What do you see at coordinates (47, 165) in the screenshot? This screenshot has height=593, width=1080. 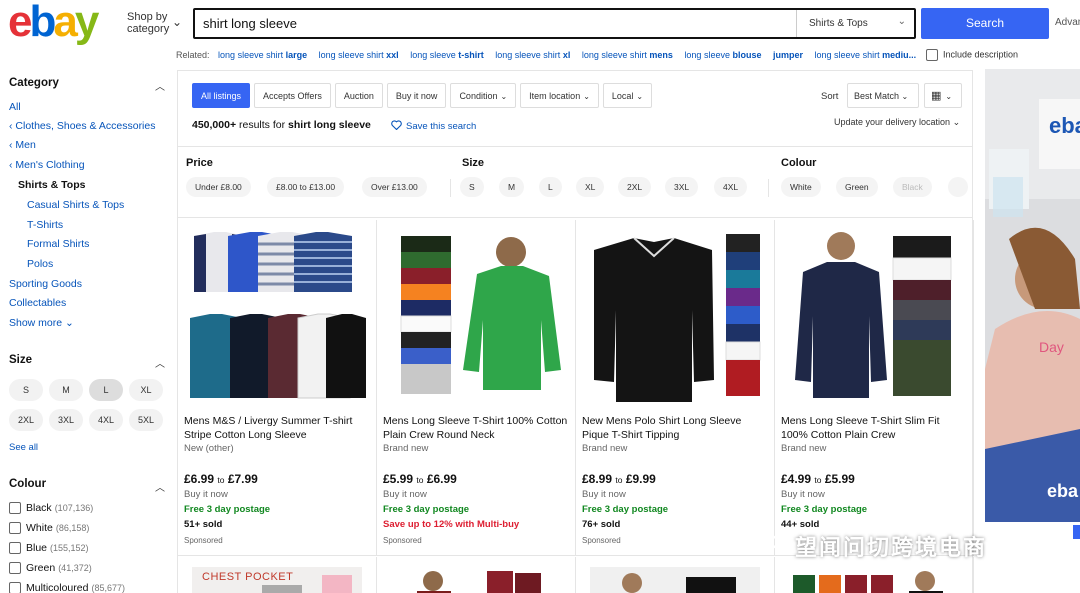 I see `category-link-mens-clothing: ‹ Men's Clothing` at bounding box center [47, 165].